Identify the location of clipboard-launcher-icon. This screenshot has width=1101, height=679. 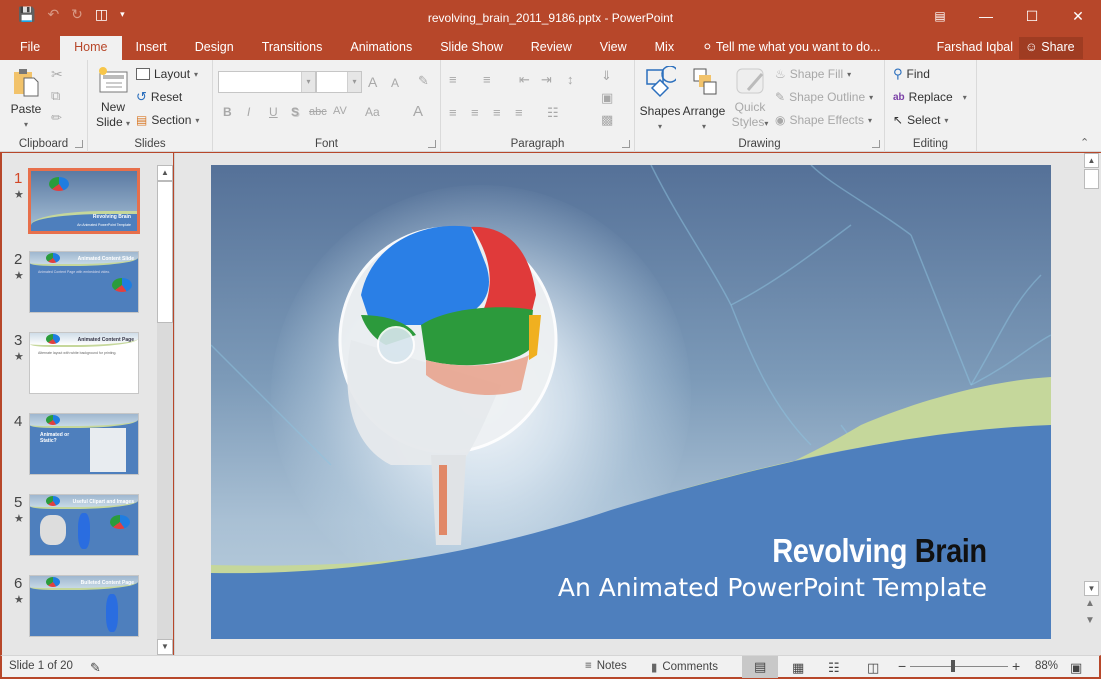
(79, 144).